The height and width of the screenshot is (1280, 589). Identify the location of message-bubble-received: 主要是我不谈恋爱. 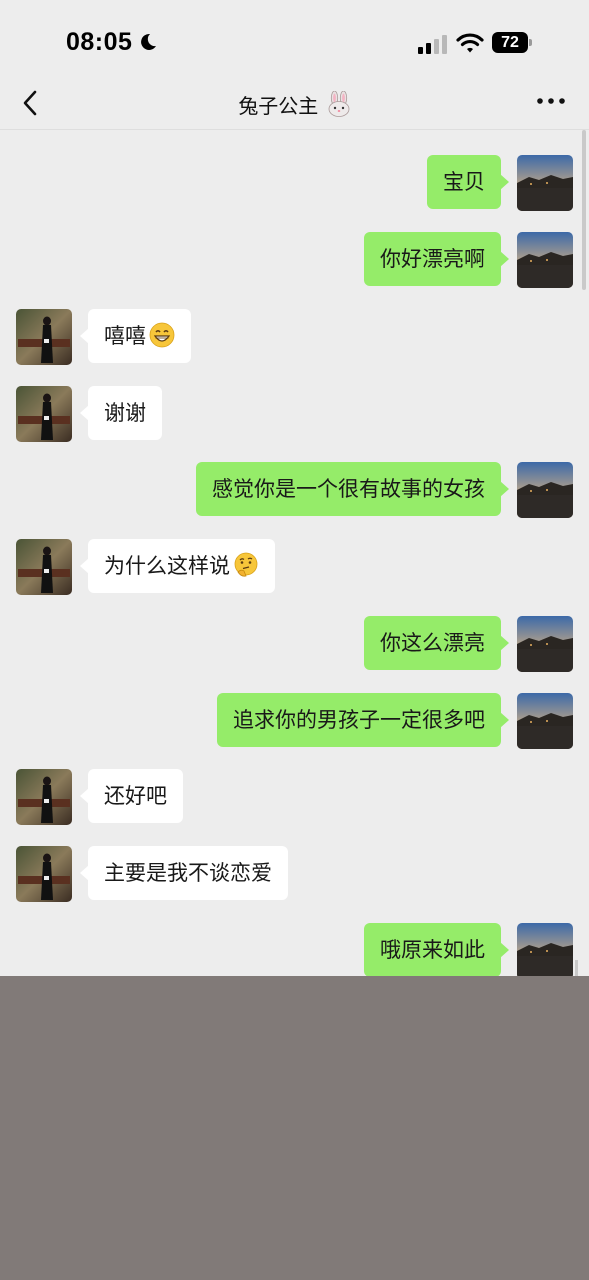
(184, 873).